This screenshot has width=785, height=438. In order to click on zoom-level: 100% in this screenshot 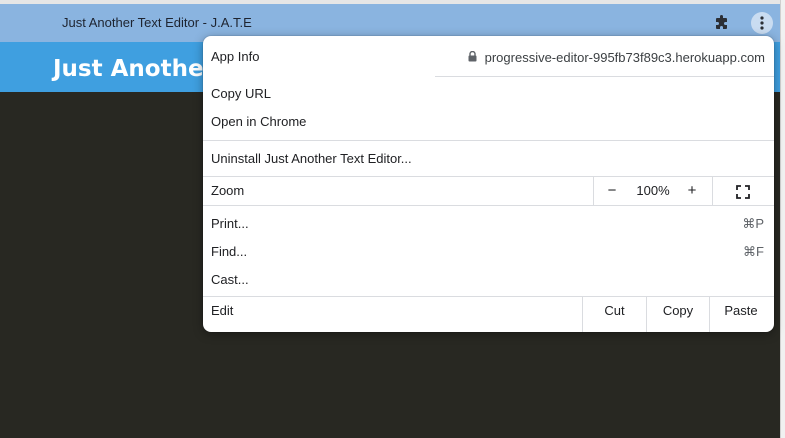, I will do `click(653, 190)`.